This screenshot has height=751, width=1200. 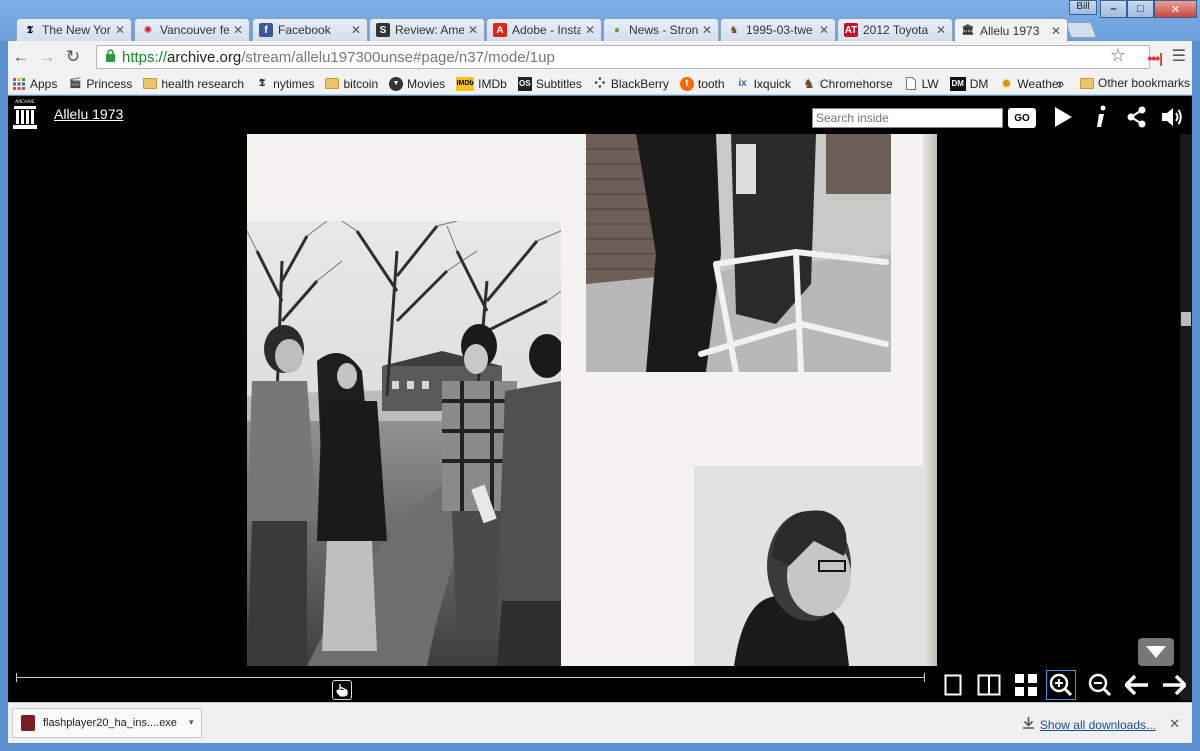 What do you see at coordinates (1156, 652) in the screenshot?
I see `toggle-toolbar-button` at bounding box center [1156, 652].